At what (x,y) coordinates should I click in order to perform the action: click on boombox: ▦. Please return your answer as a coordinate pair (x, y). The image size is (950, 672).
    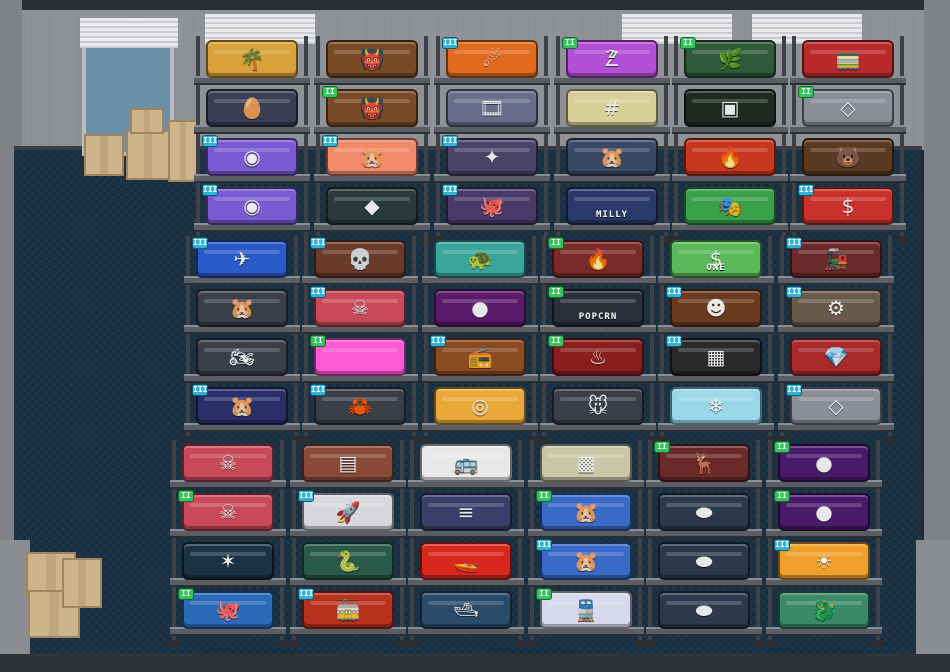
    Looking at the image, I should click on (716, 357).